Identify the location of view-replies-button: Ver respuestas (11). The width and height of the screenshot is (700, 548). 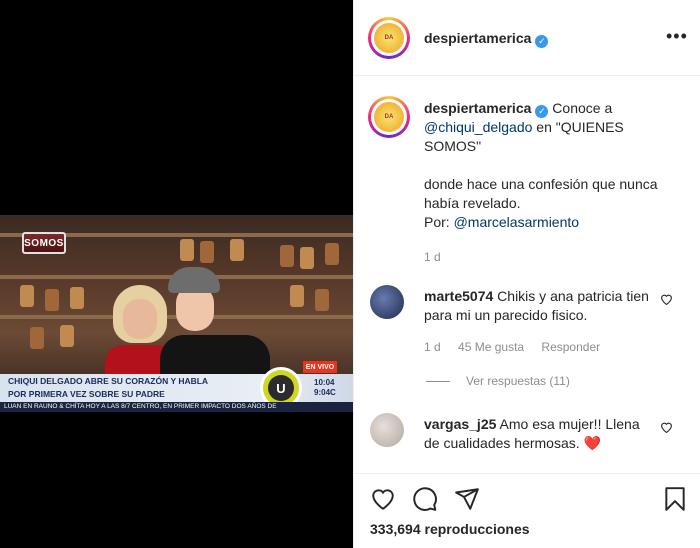
(498, 381).